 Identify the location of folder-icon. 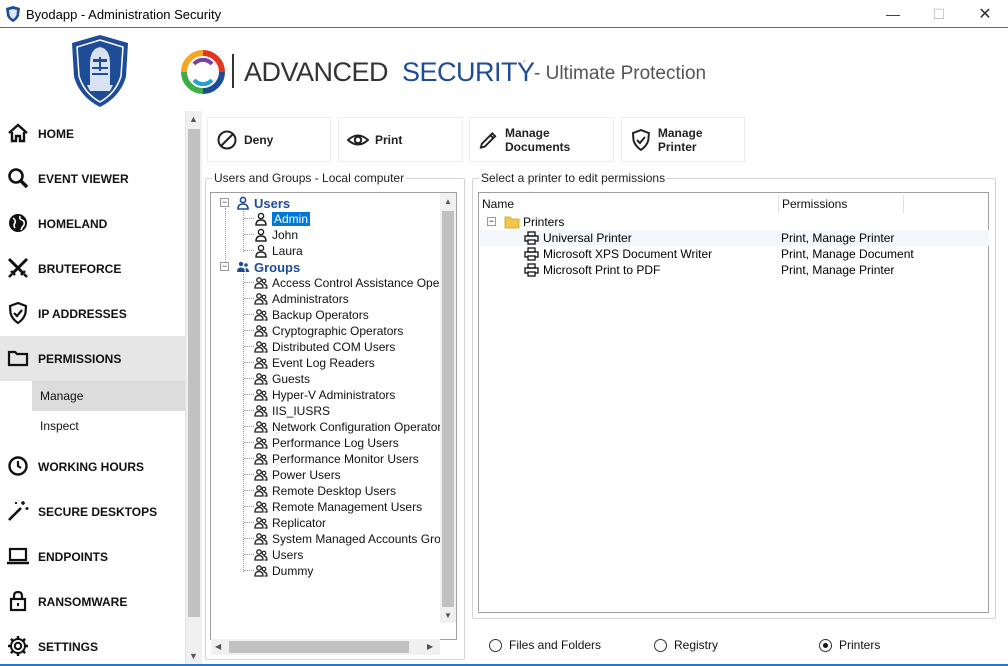
(18, 358).